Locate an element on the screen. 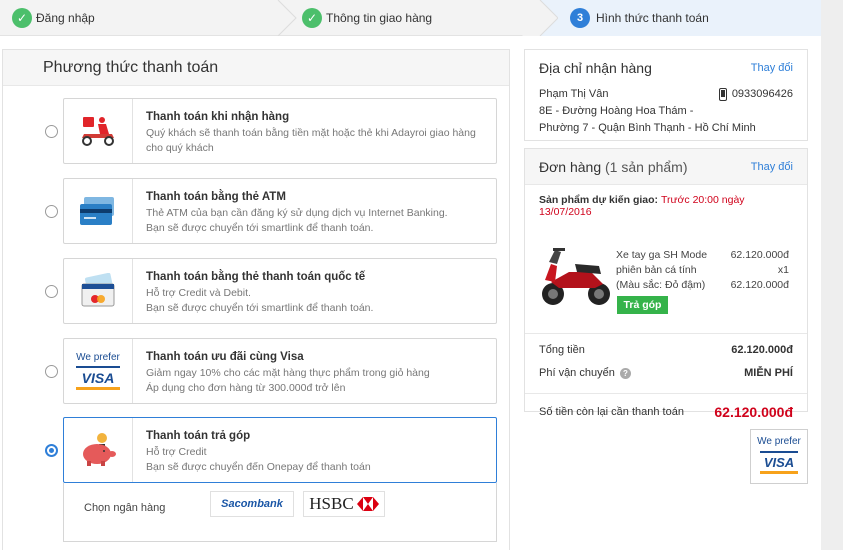 This screenshot has height=550, width=843. option-desc: cho quý khách is located at coordinates (180, 148).